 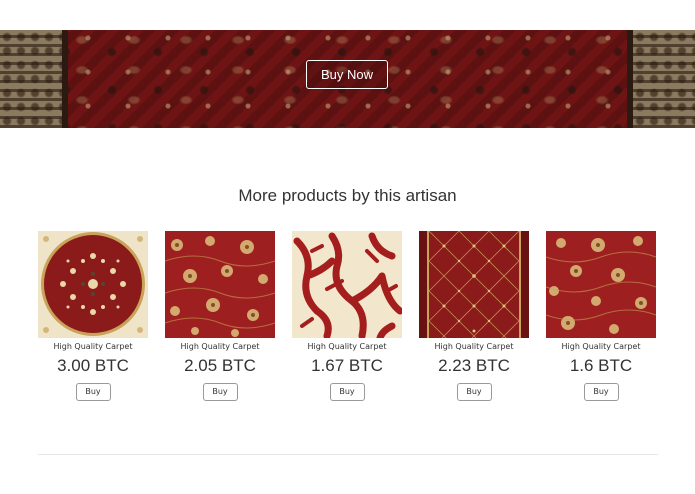 What do you see at coordinates (347, 74) in the screenshot?
I see `buy-now-button: Buy Now` at bounding box center [347, 74].